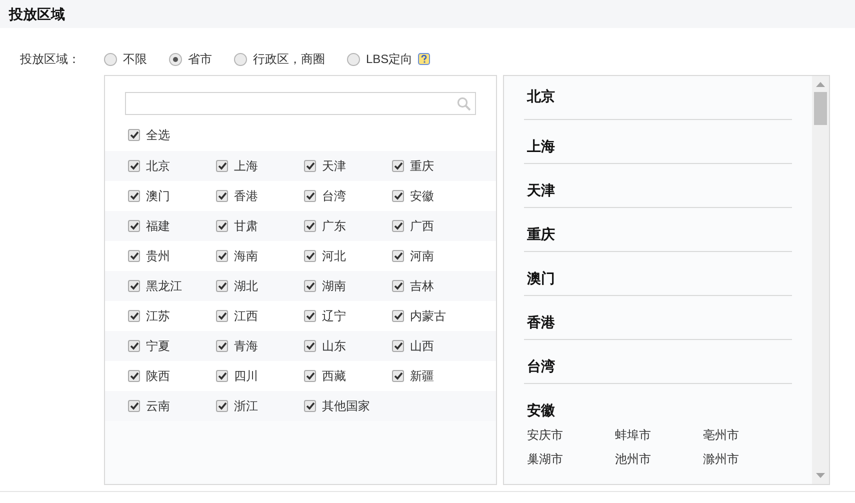  I want to click on checkbox-label: 内蒙古, so click(428, 316).